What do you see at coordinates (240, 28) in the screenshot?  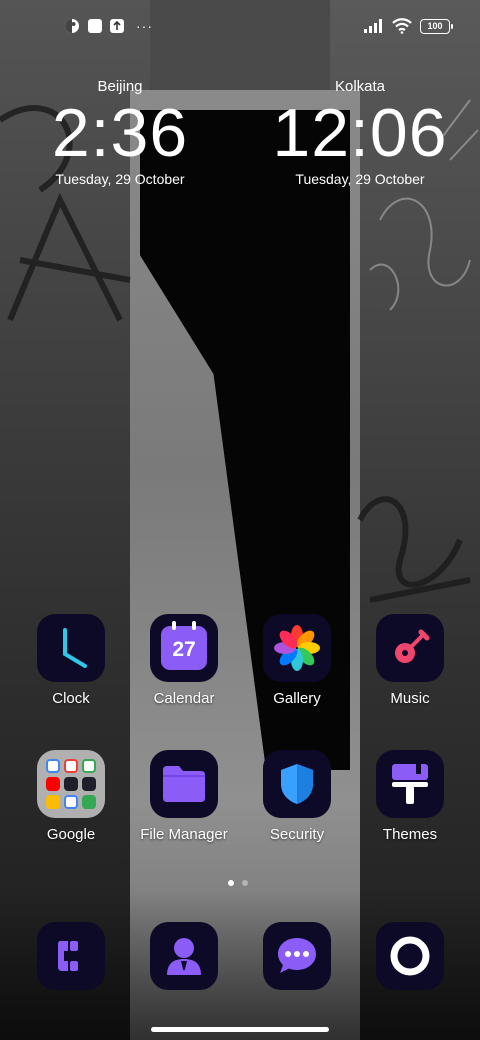 I see `status-bar: ··· 100` at bounding box center [240, 28].